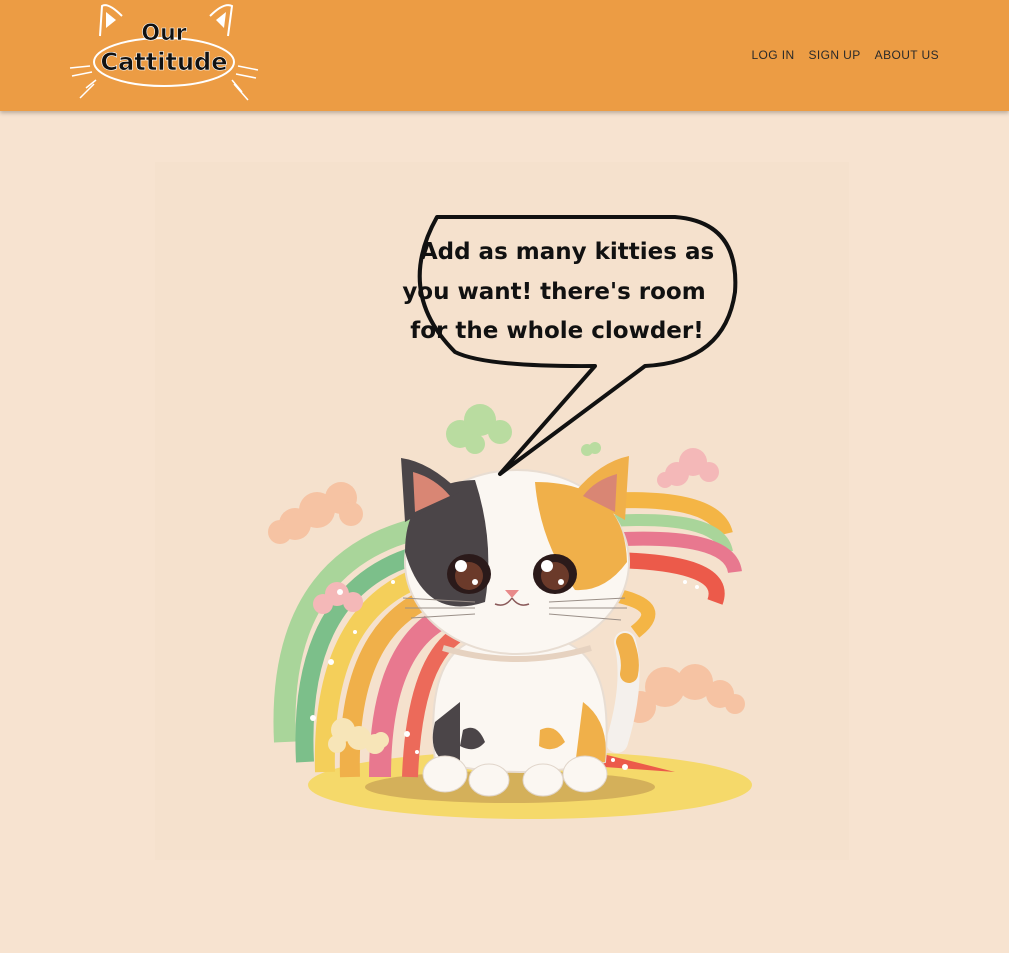  I want to click on logo-line1: Our, so click(163, 33).